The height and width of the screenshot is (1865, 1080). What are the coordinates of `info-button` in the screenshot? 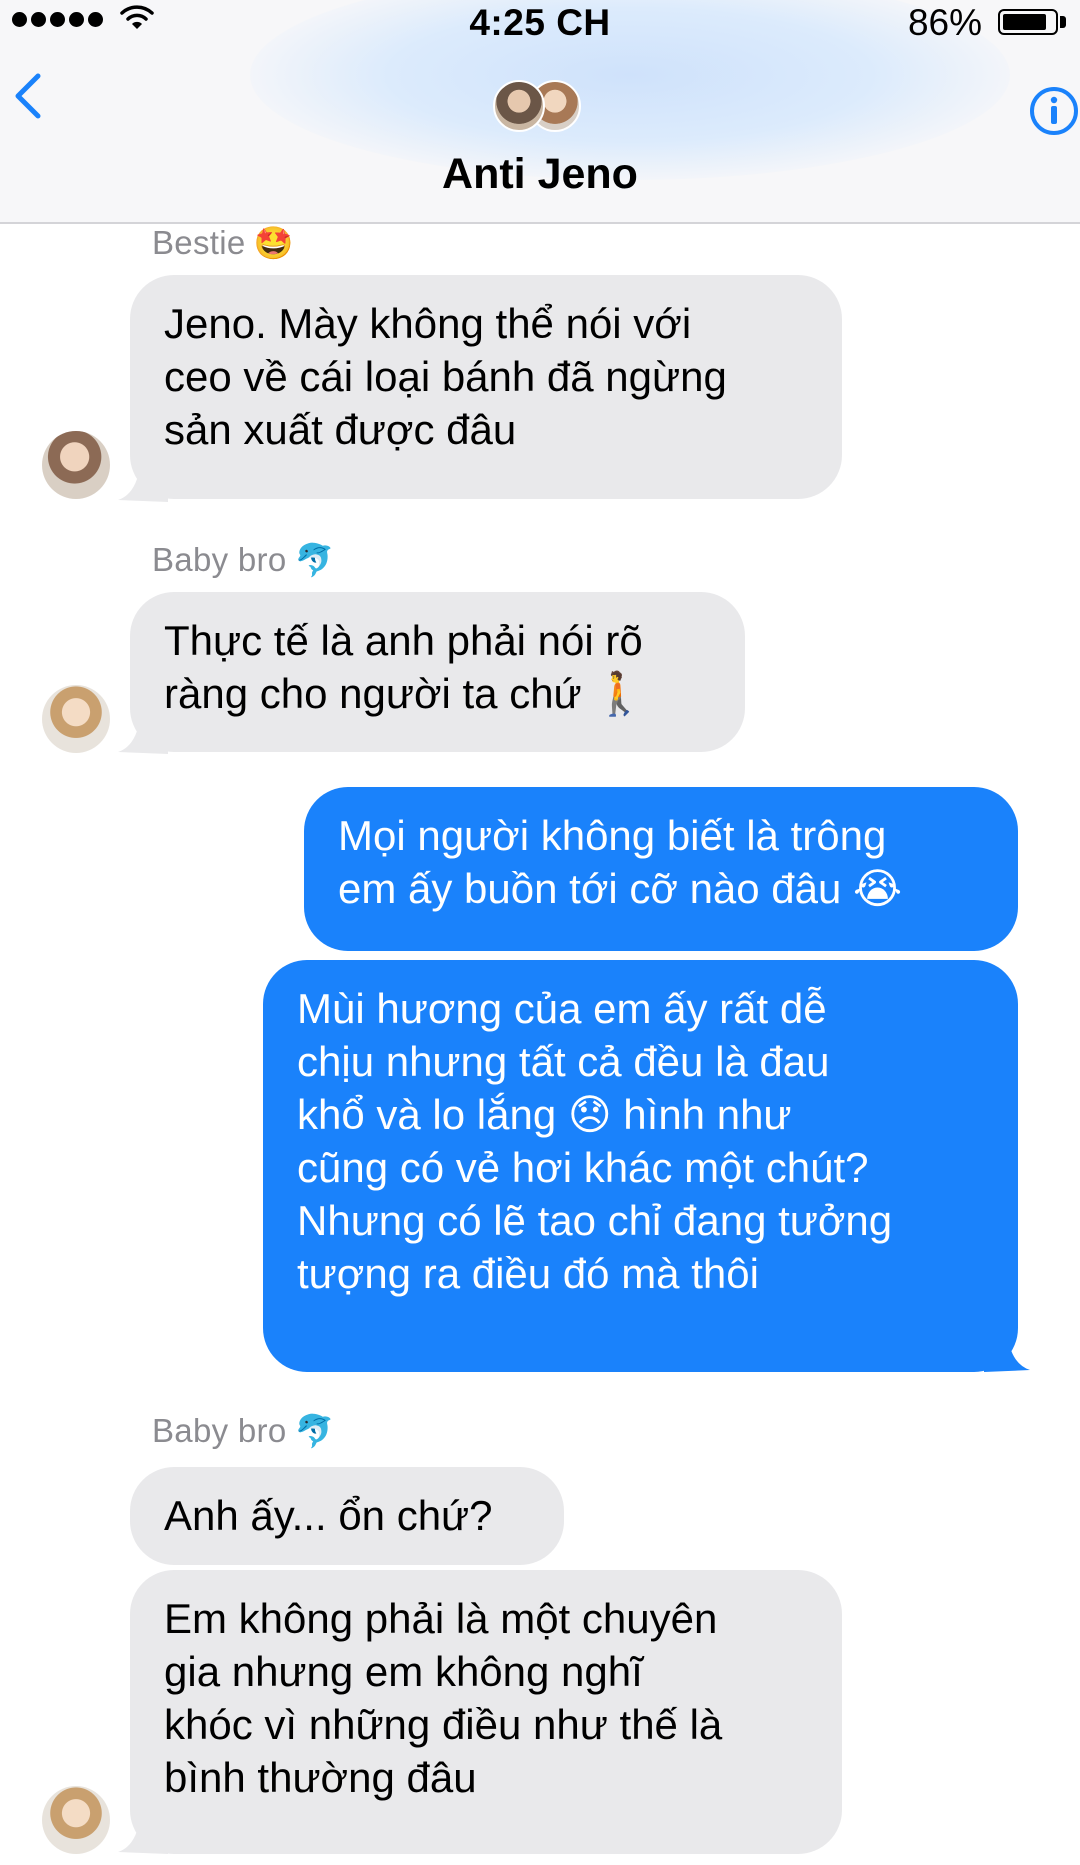 It's located at (1054, 111).